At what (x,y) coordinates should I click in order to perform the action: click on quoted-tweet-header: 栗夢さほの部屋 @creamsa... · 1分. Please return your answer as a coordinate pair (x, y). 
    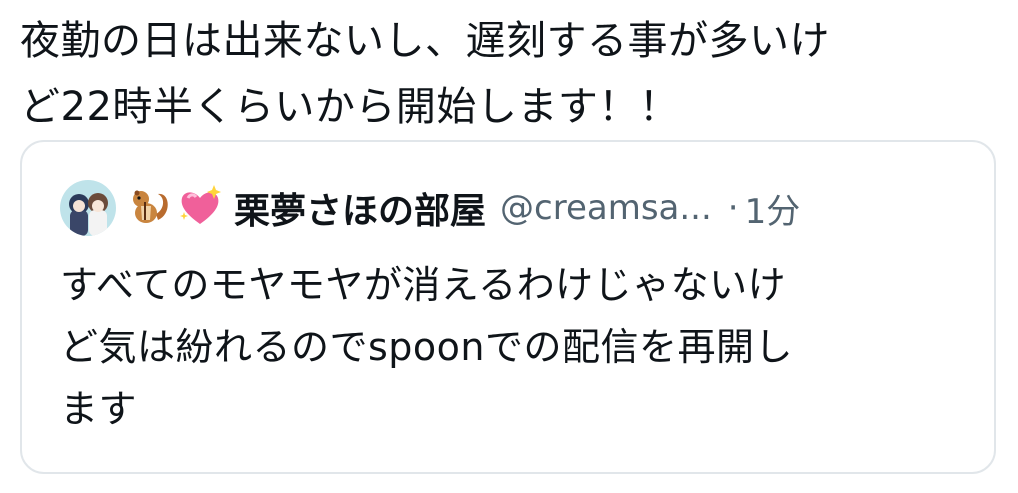
    Looking at the image, I should click on (430, 208).